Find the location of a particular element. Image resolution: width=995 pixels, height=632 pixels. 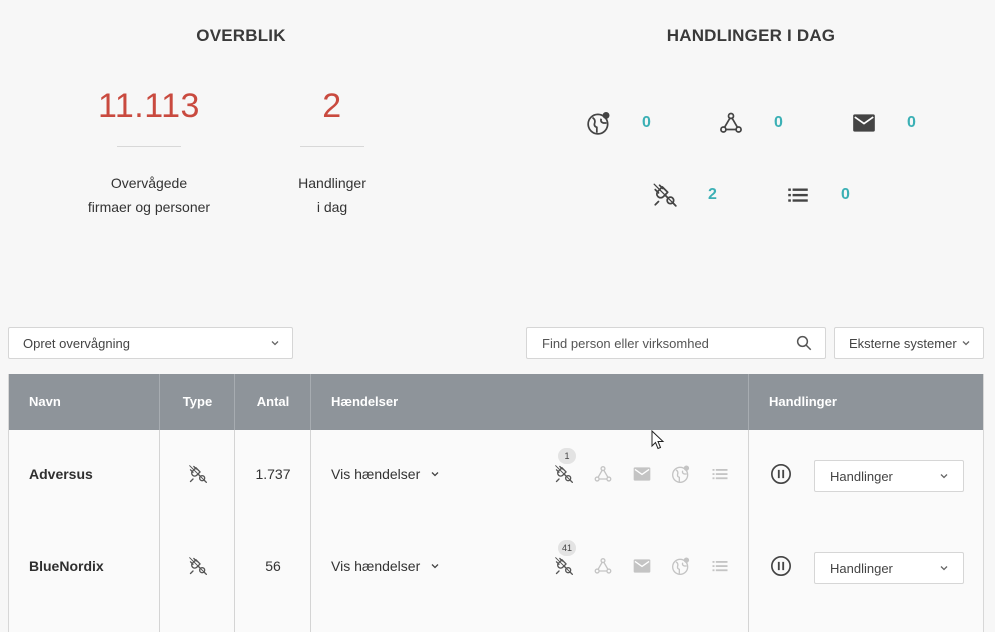

today-list-count: 0 is located at coordinates (845, 194).